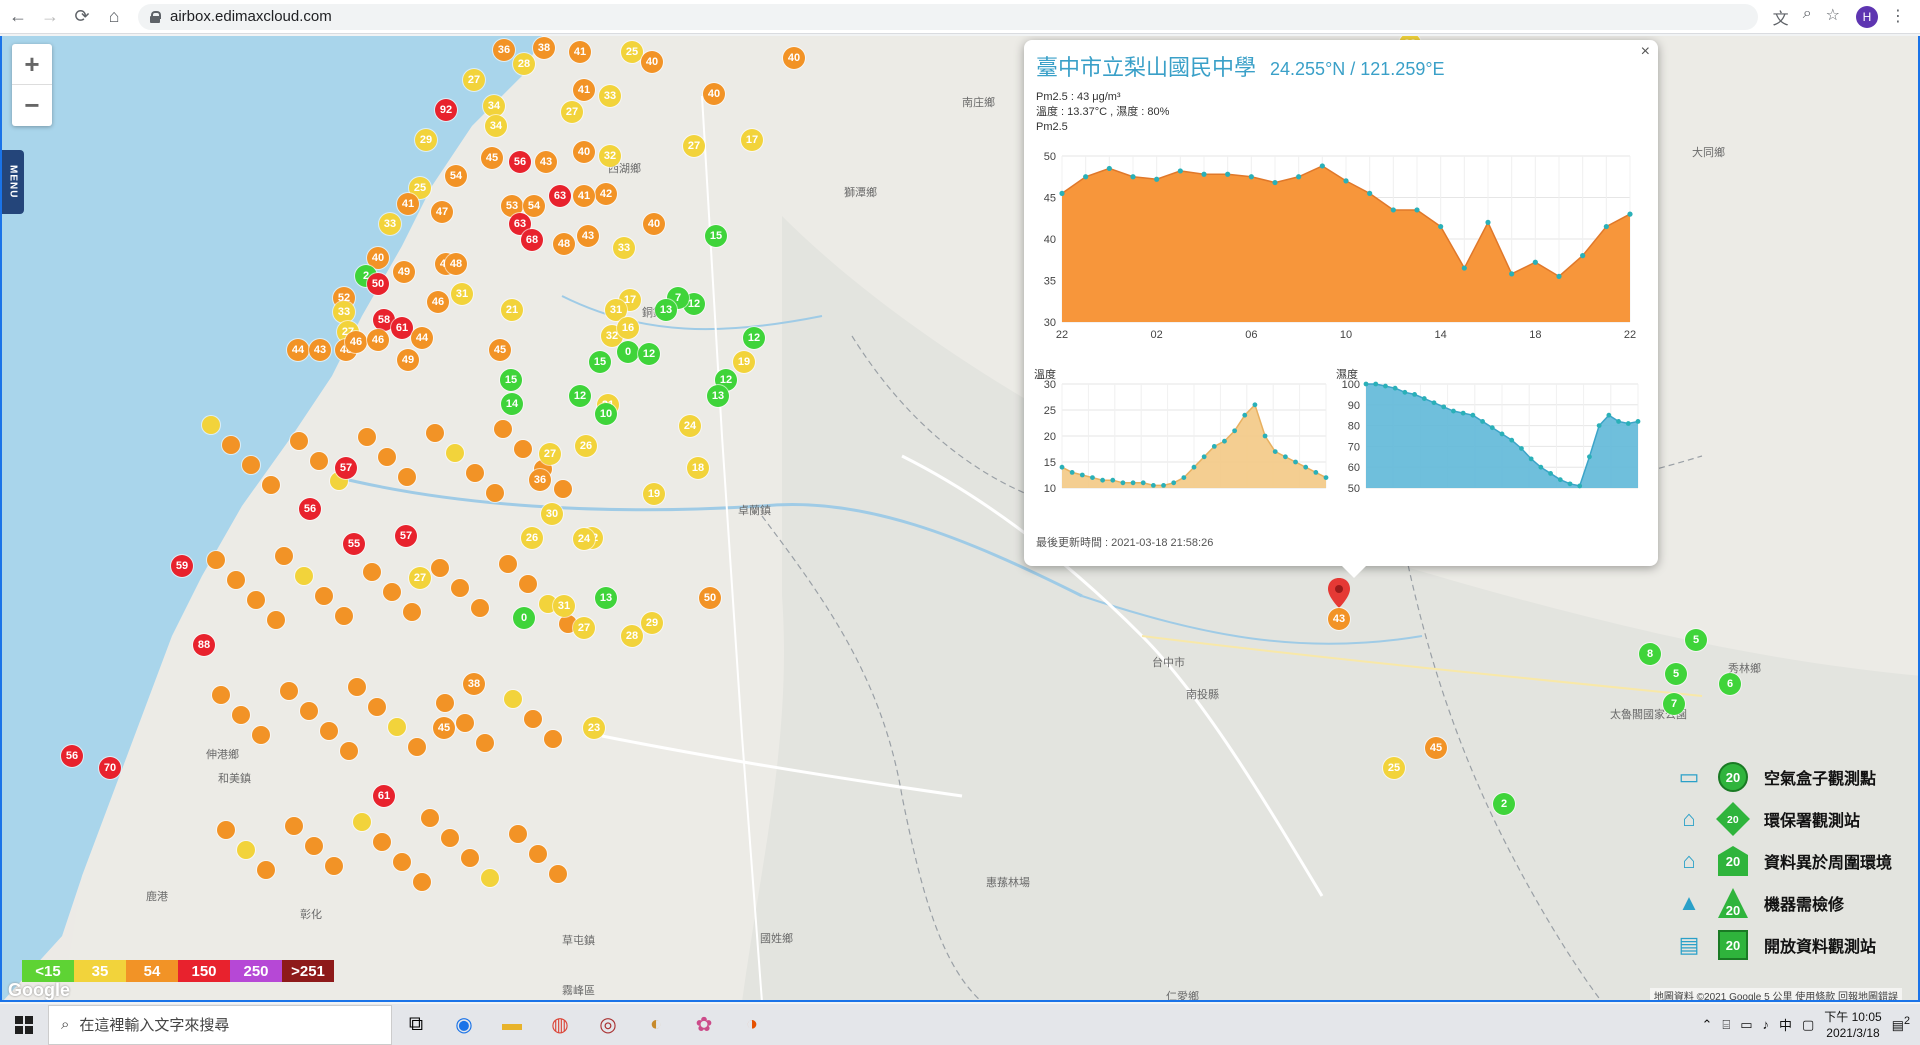 Image resolution: width=1920 pixels, height=1045 pixels. I want to click on sensor-marker: 70, so click(110, 768).